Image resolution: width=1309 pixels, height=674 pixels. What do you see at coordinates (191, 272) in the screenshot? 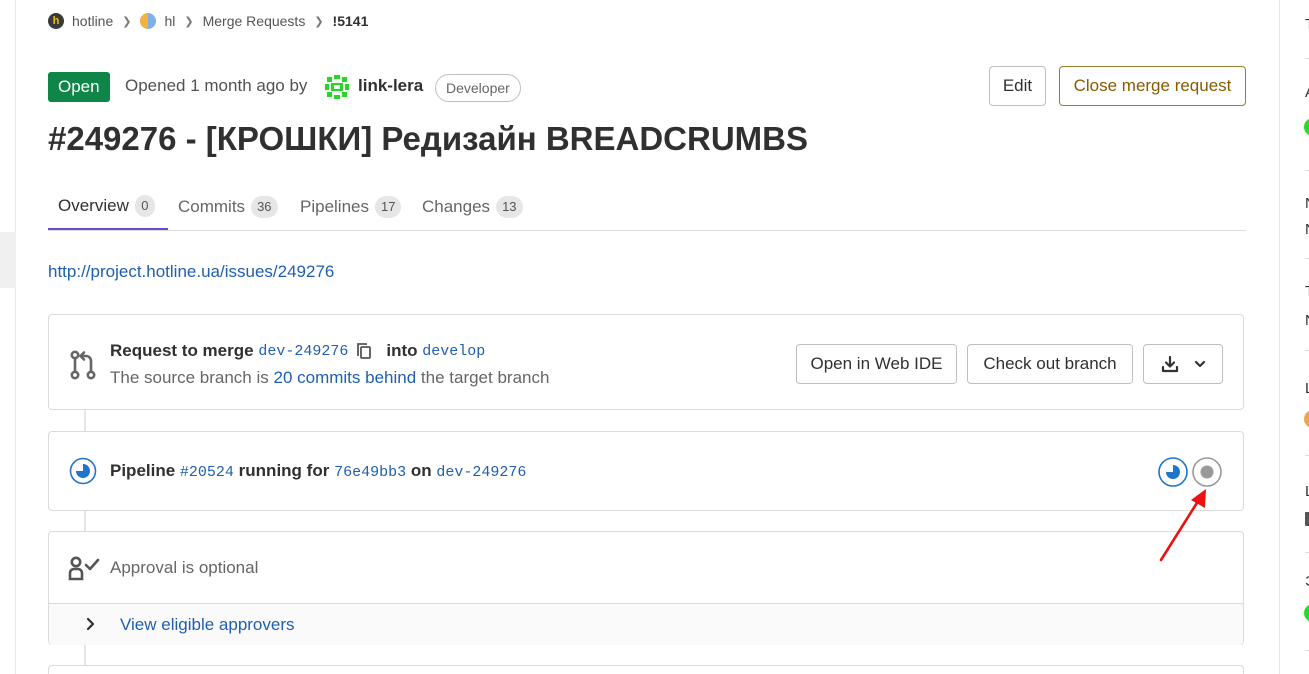
I see `issue-link: http://project.hotline.ua/issues/249276` at bounding box center [191, 272].